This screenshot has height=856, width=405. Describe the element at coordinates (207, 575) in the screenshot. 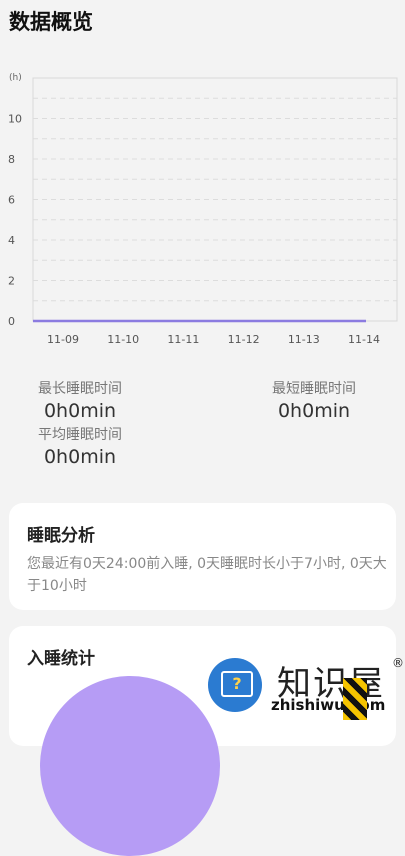

I see `sleep-analysis-text: 您最近有0天24:00前入睡, 0天睡眠时长小于7小时, 0天大于10小时` at that location.